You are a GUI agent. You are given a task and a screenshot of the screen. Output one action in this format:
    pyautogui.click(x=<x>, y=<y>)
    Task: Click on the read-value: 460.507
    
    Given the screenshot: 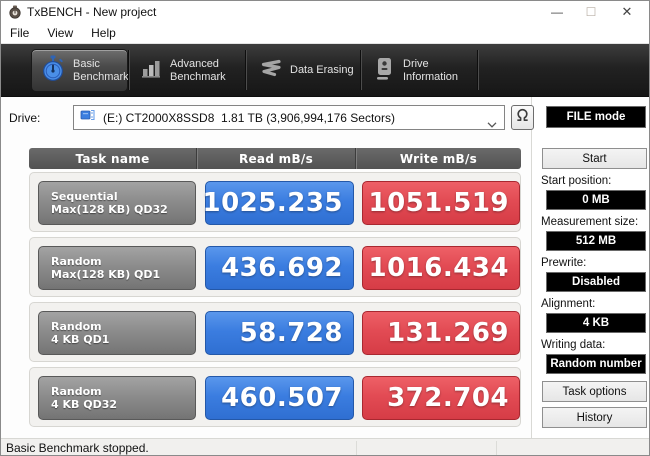 What is the action you would take?
    pyautogui.click(x=279, y=398)
    